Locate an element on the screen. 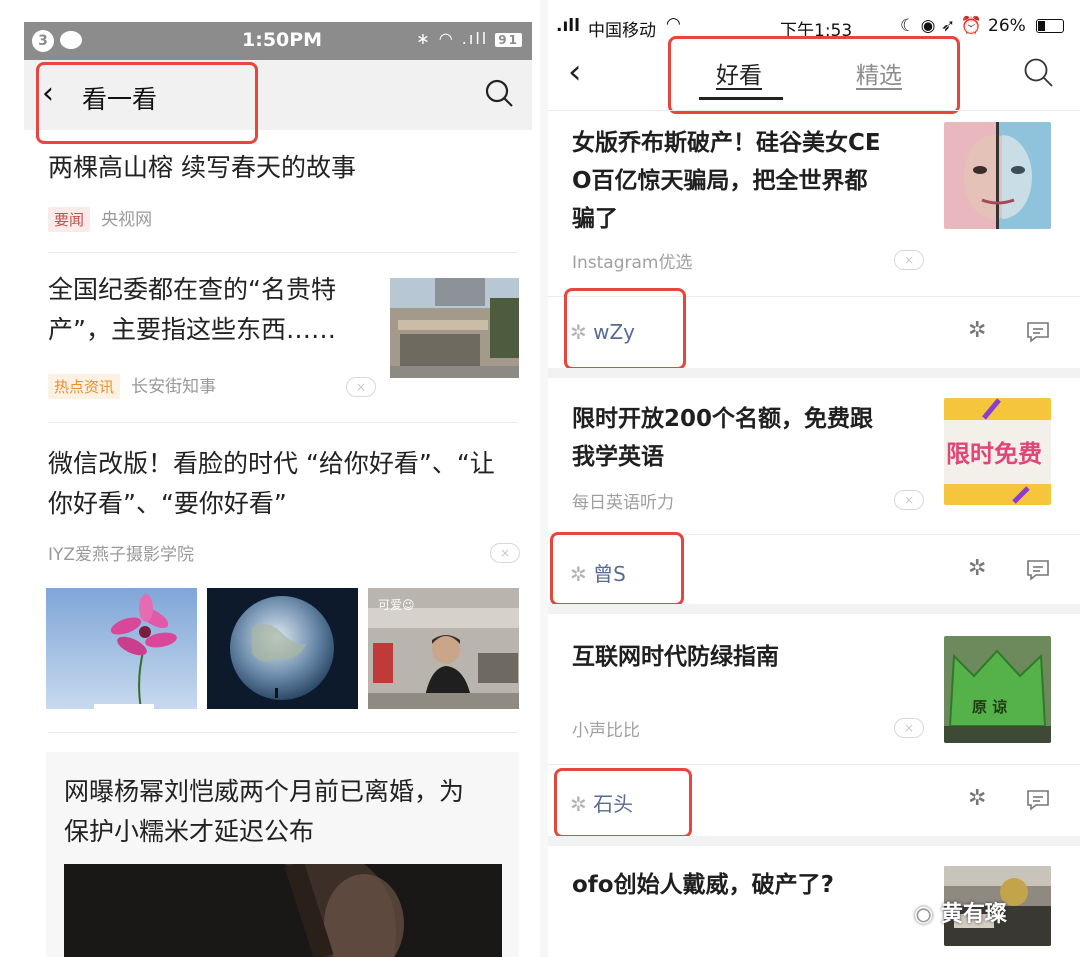 This screenshot has height=957, width=1080. bluetooth-icon: ∗ is located at coordinates (424, 38).